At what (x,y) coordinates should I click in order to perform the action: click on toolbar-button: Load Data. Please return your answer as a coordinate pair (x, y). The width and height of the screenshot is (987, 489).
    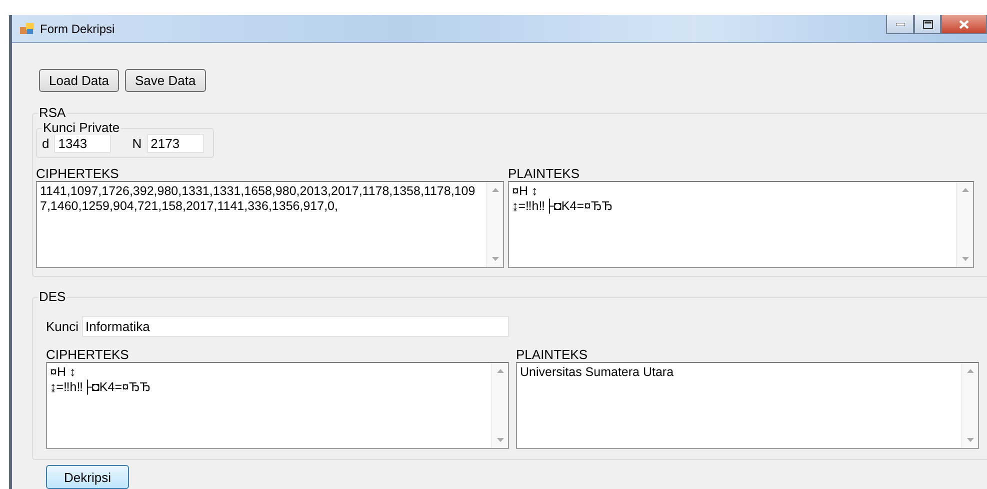
    Looking at the image, I should click on (79, 80).